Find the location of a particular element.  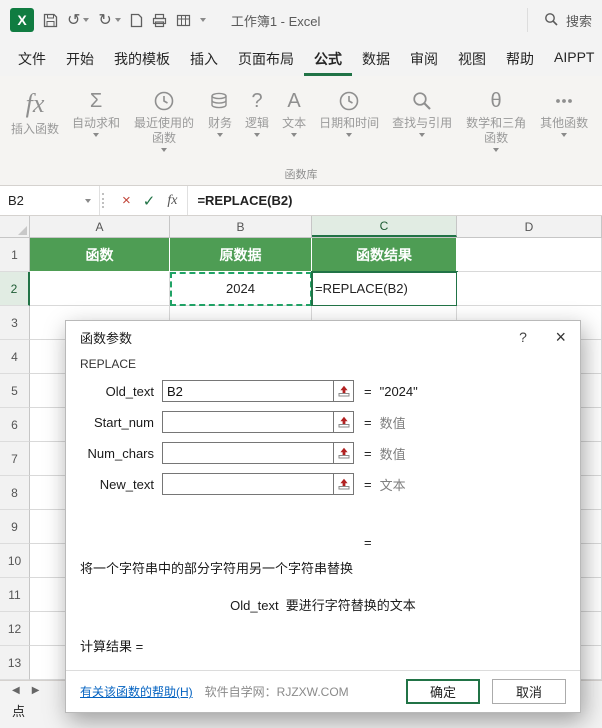

row-header-11: 11 is located at coordinates (15, 595).